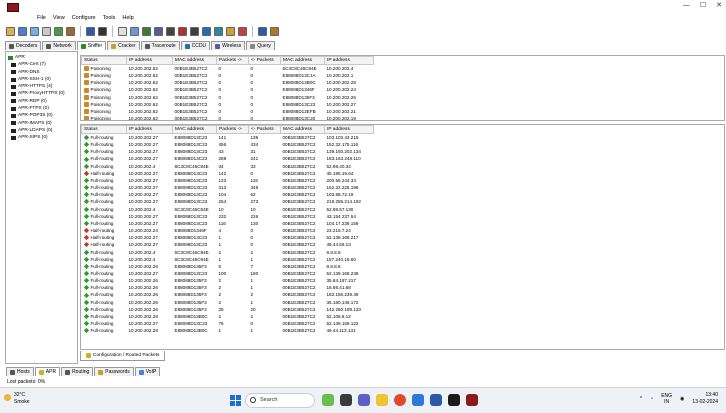  What do you see at coordinates (472, 400) in the screenshot?
I see `cain-app-icon` at bounding box center [472, 400].